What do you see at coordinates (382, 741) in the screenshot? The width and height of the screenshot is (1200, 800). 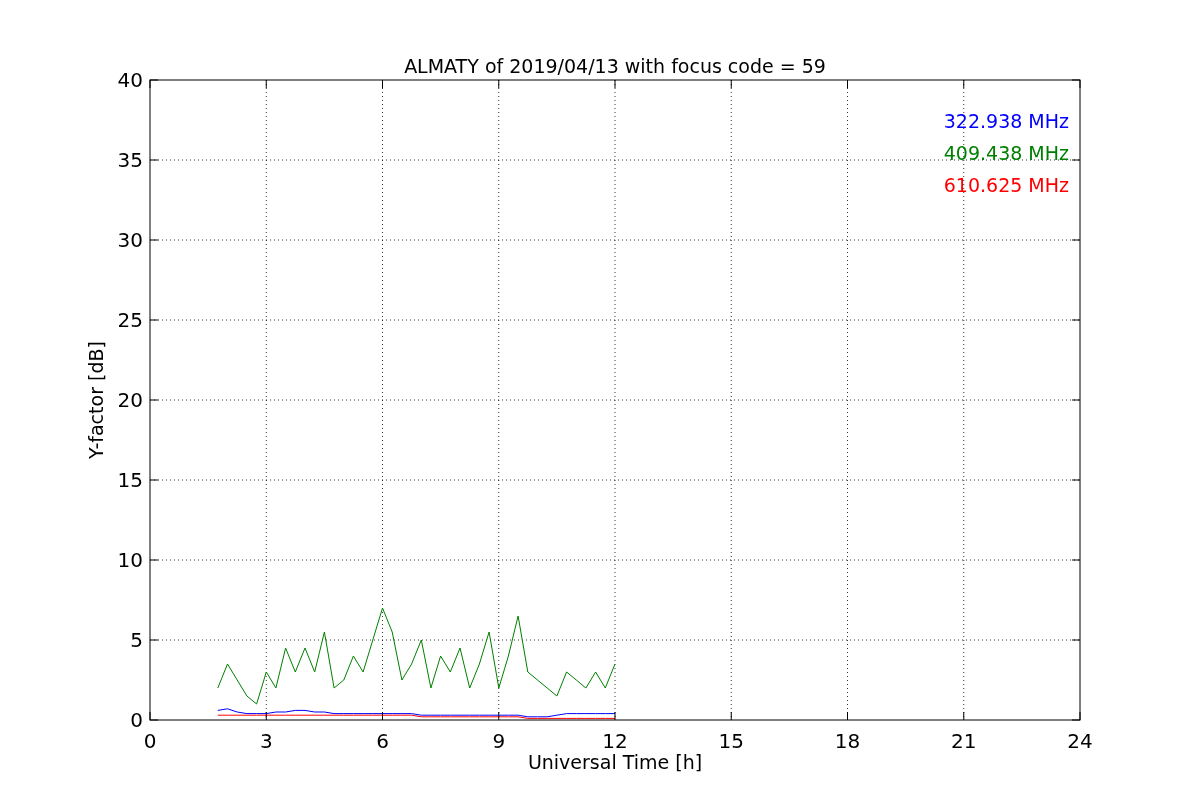 I see `x-tick-label: 6` at bounding box center [382, 741].